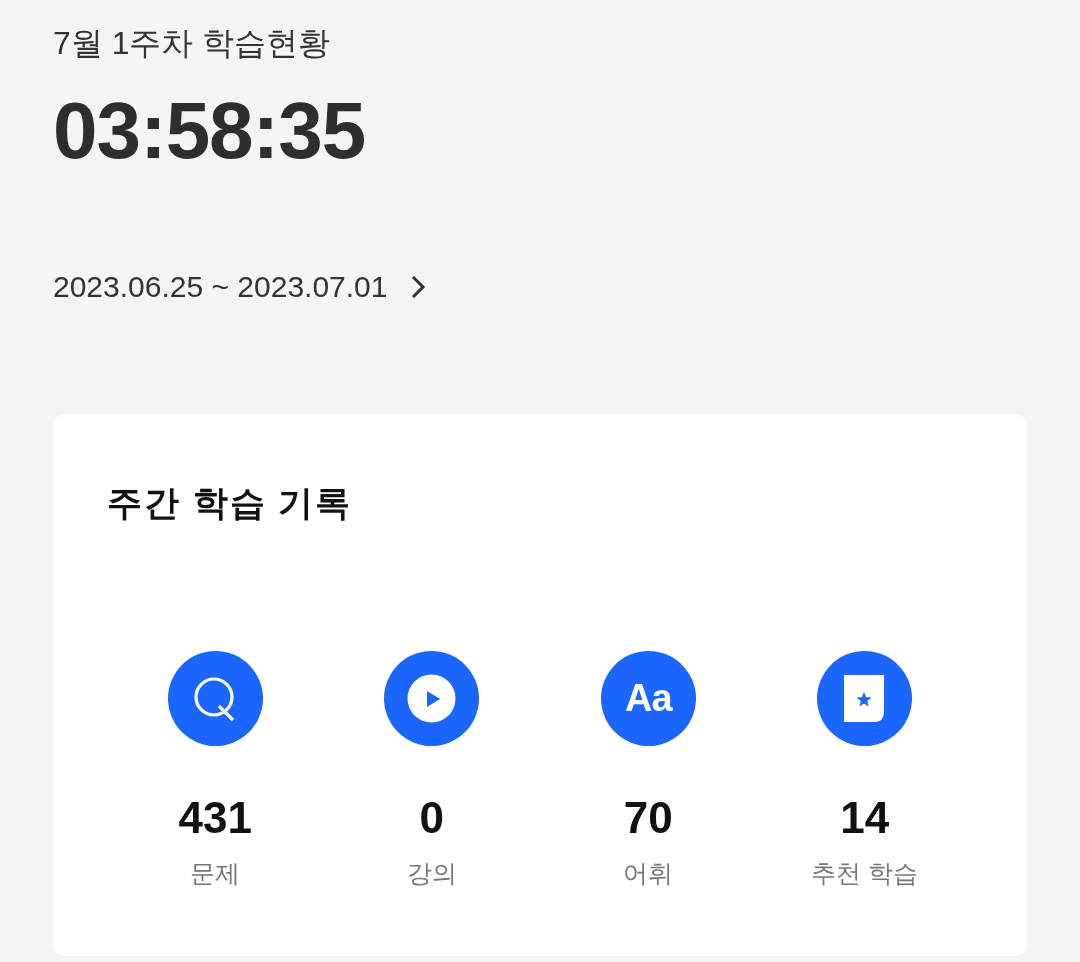 Image resolution: width=1080 pixels, height=962 pixels. What do you see at coordinates (215, 698) in the screenshot?
I see `q-icon` at bounding box center [215, 698].